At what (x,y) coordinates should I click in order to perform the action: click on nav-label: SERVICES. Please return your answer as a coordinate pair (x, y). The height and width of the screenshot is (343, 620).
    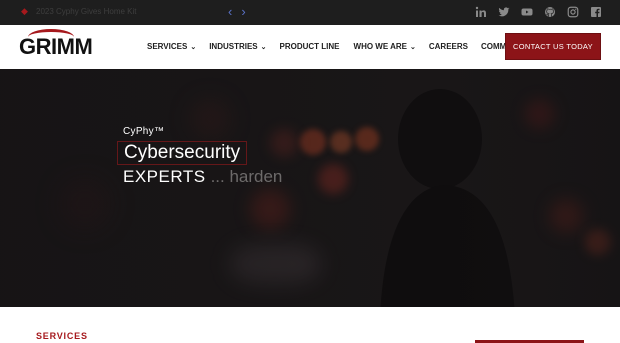
    Looking at the image, I should click on (167, 46).